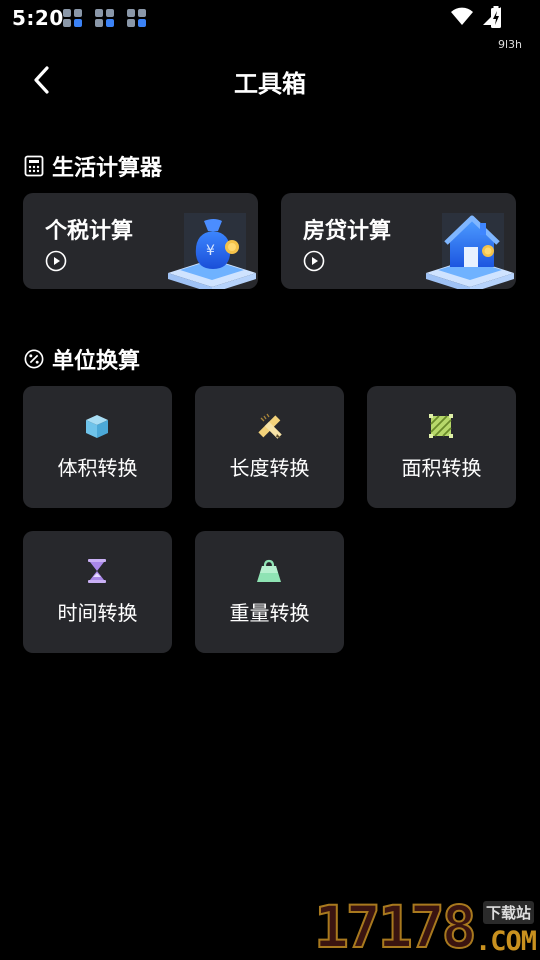  Describe the element at coordinates (441, 426) in the screenshot. I see `area-square-icon` at that location.